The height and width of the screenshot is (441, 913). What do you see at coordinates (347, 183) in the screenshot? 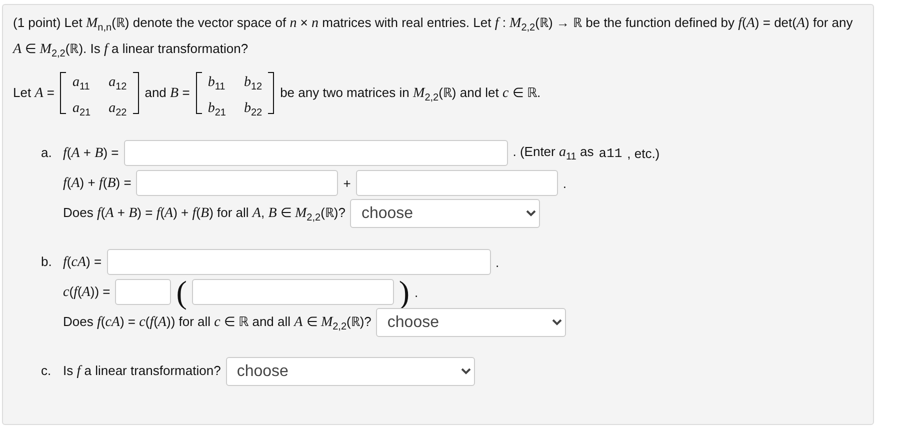
I see `math-text: +` at bounding box center [347, 183].